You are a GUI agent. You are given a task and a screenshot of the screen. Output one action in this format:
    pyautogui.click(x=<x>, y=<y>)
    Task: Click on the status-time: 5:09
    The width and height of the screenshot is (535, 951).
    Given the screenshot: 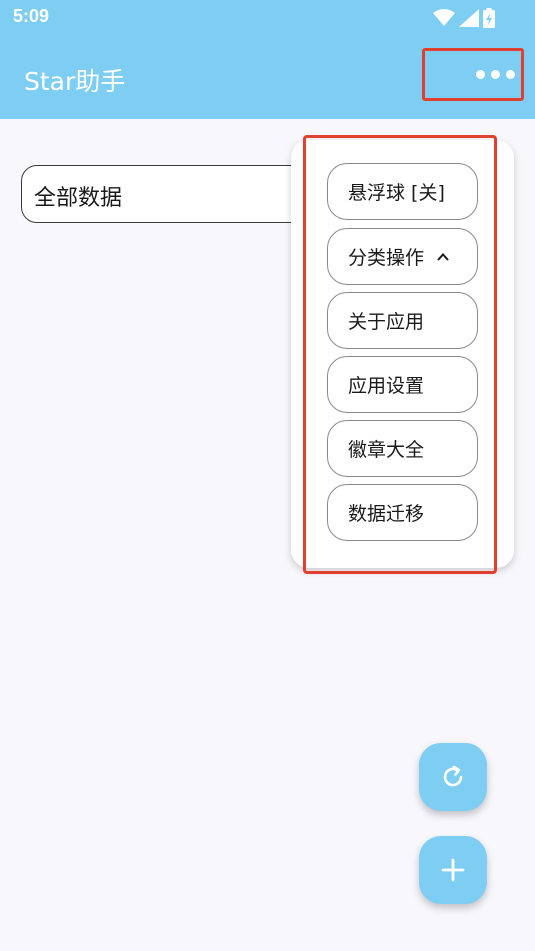 What is the action you would take?
    pyautogui.click(x=31, y=16)
    